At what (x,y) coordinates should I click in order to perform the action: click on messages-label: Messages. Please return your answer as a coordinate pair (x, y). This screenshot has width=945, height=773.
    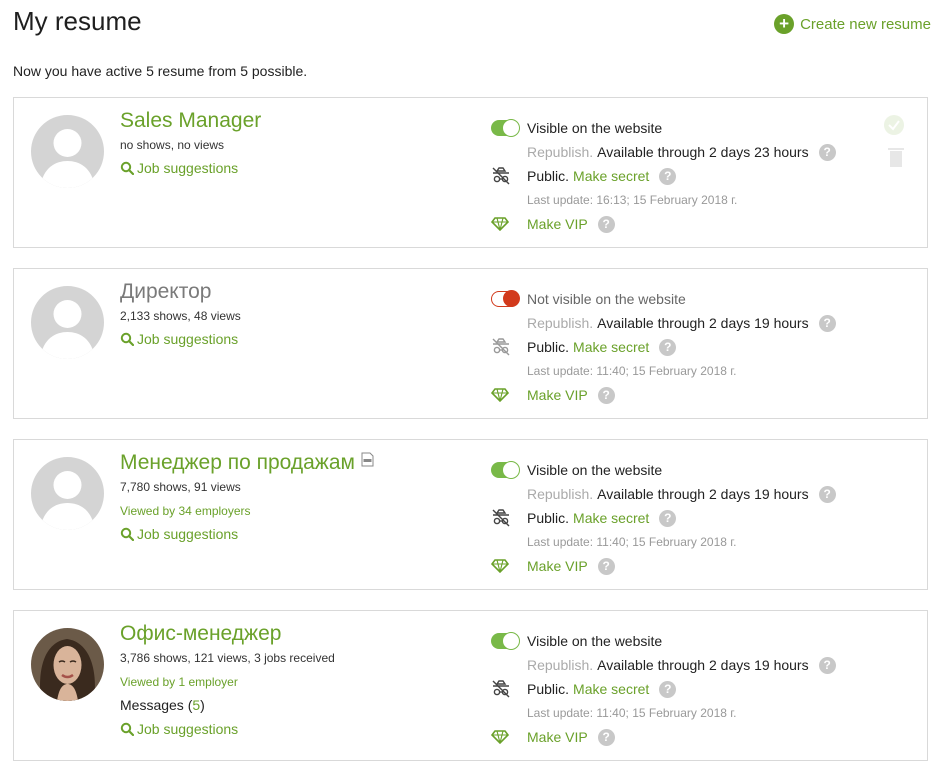
    Looking at the image, I should click on (152, 705).